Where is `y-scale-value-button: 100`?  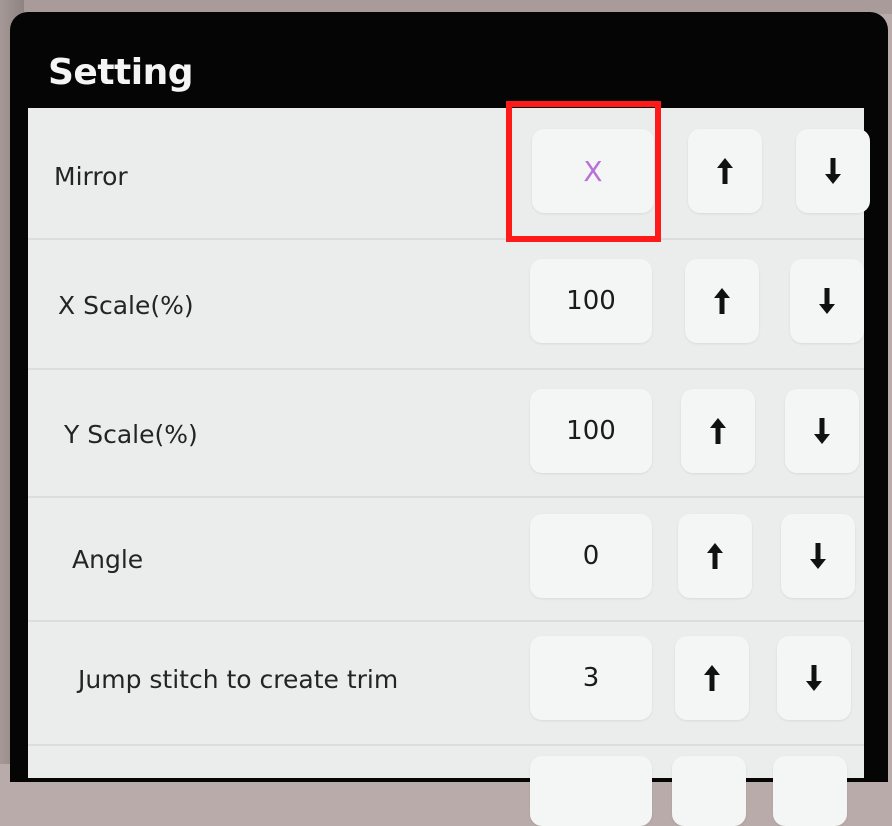 y-scale-value-button: 100 is located at coordinates (591, 431).